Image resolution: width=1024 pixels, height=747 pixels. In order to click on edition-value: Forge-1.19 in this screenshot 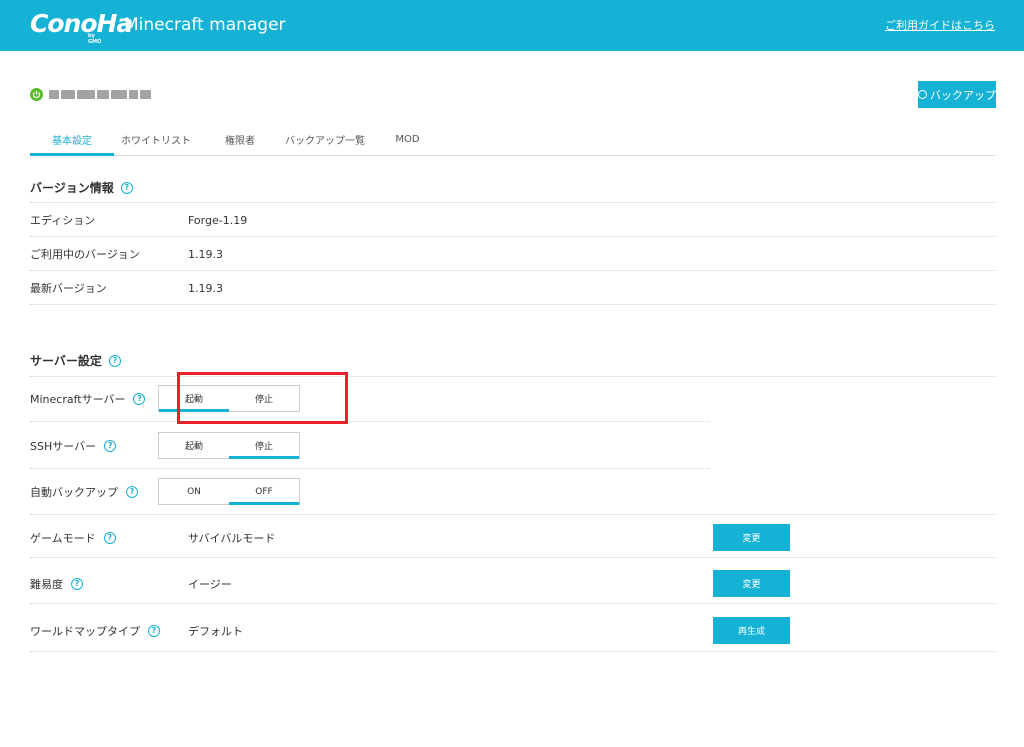, I will do `click(218, 220)`.